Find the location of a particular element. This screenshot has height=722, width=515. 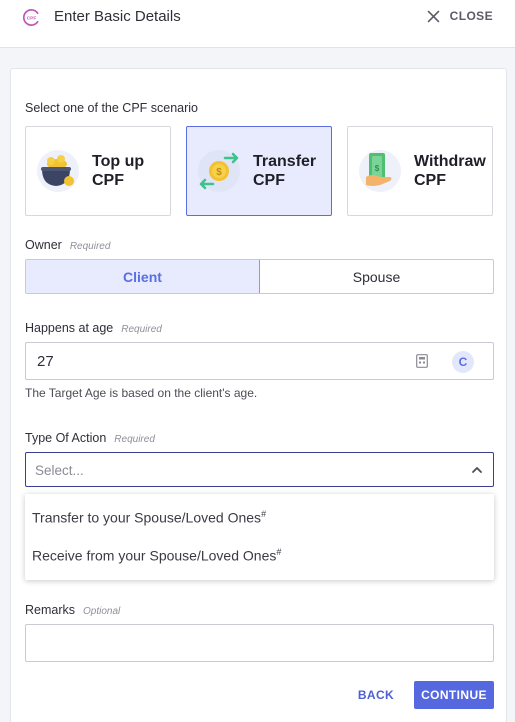

top-bar: CPF Enter Basic Details CLOSE is located at coordinates (257, 24).